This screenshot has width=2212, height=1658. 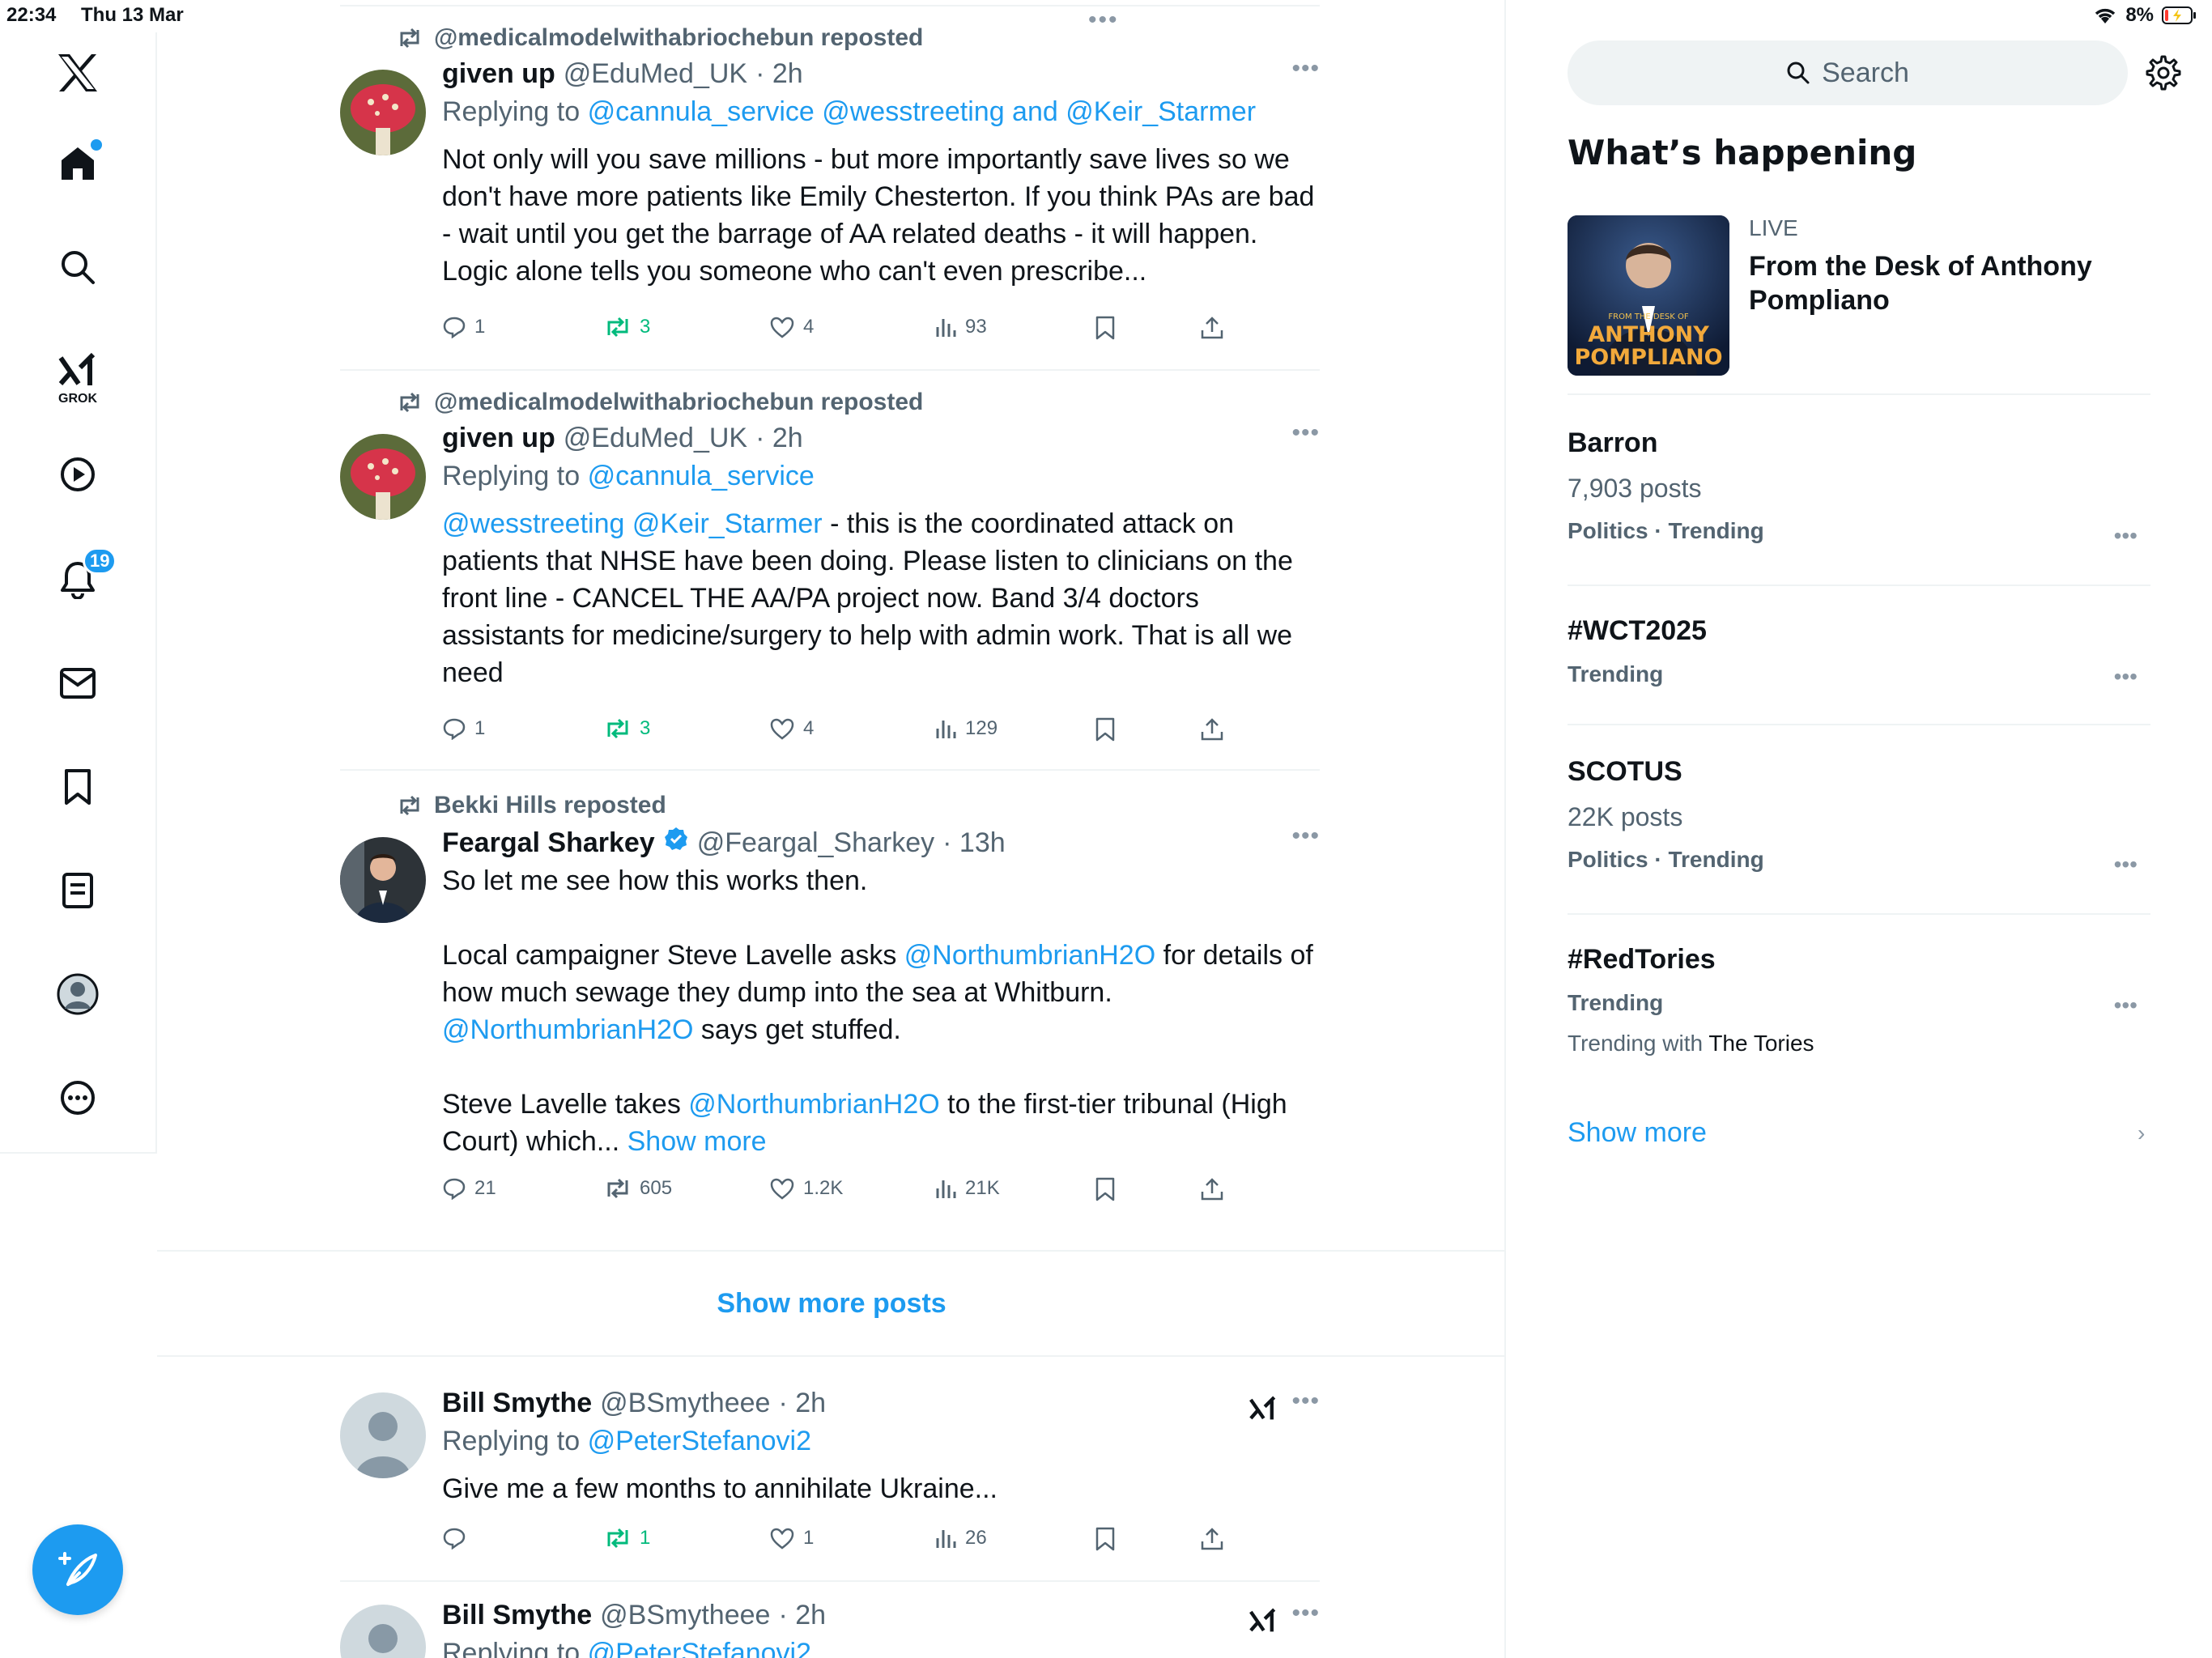 What do you see at coordinates (1761, 1043) in the screenshot?
I see `trend-related-topic: The Tories` at bounding box center [1761, 1043].